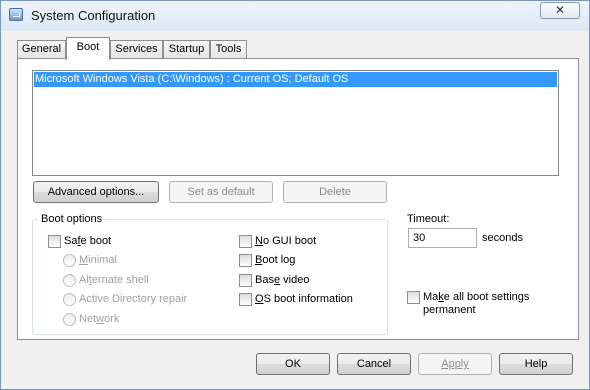 The height and width of the screenshot is (390, 590). I want to click on help-label: Help, so click(536, 364).